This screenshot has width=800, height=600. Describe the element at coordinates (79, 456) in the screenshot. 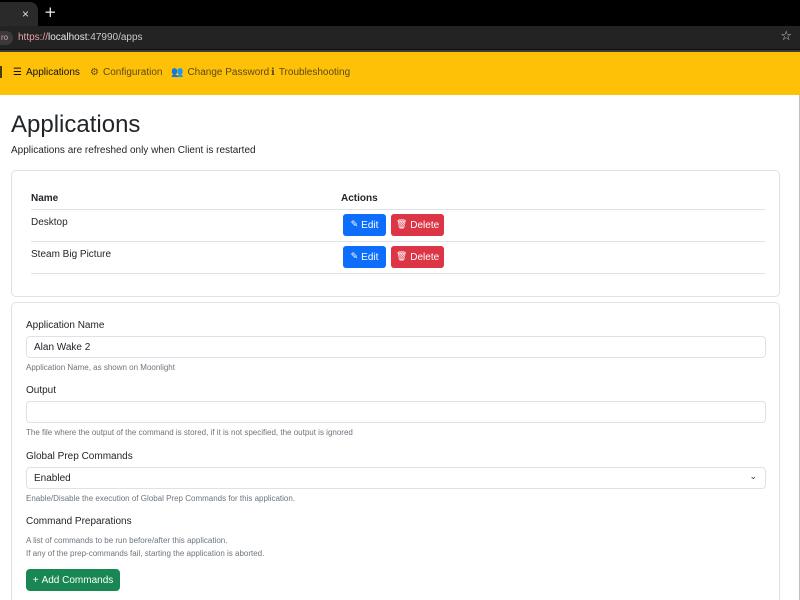

I see `global-prep-label: Global Prep Commands` at that location.